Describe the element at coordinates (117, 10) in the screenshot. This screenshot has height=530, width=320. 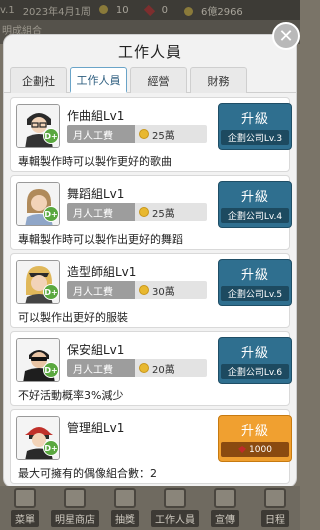
I see `hud-coins: 10` at that location.